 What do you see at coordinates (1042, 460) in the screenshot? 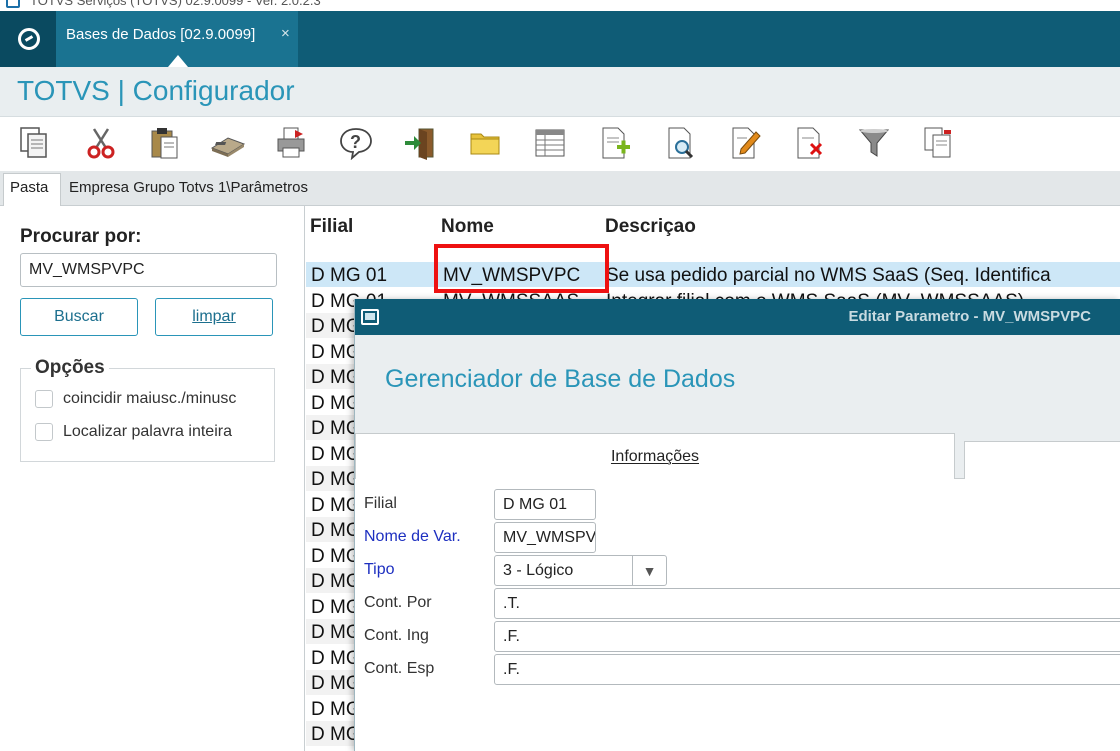
I see `tab-secondary` at bounding box center [1042, 460].